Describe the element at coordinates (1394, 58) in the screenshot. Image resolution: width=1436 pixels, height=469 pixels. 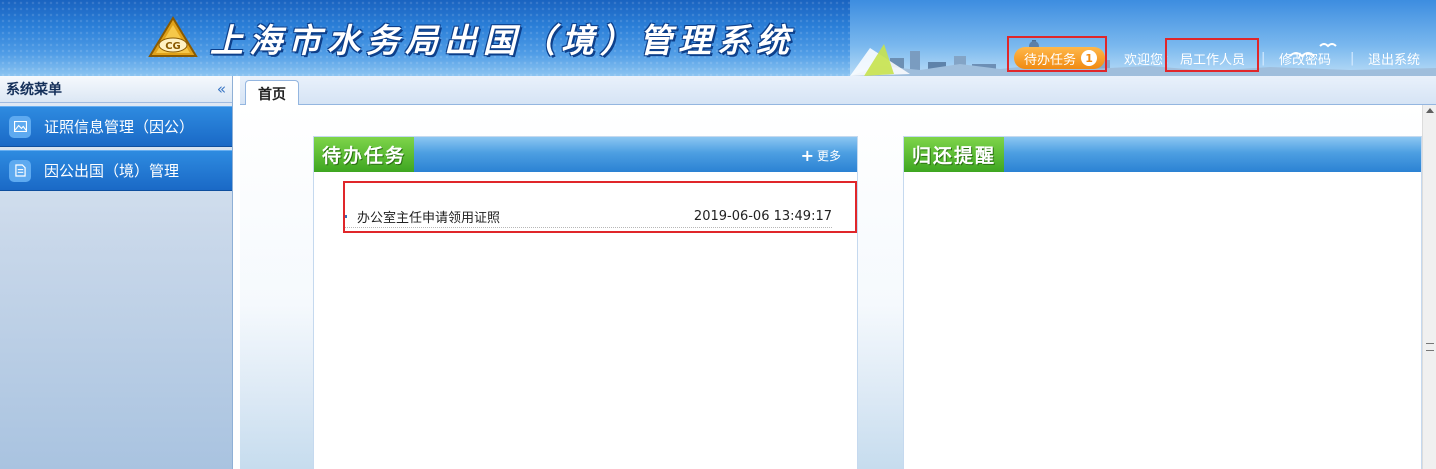
I see `logout-link: 退出系统` at that location.